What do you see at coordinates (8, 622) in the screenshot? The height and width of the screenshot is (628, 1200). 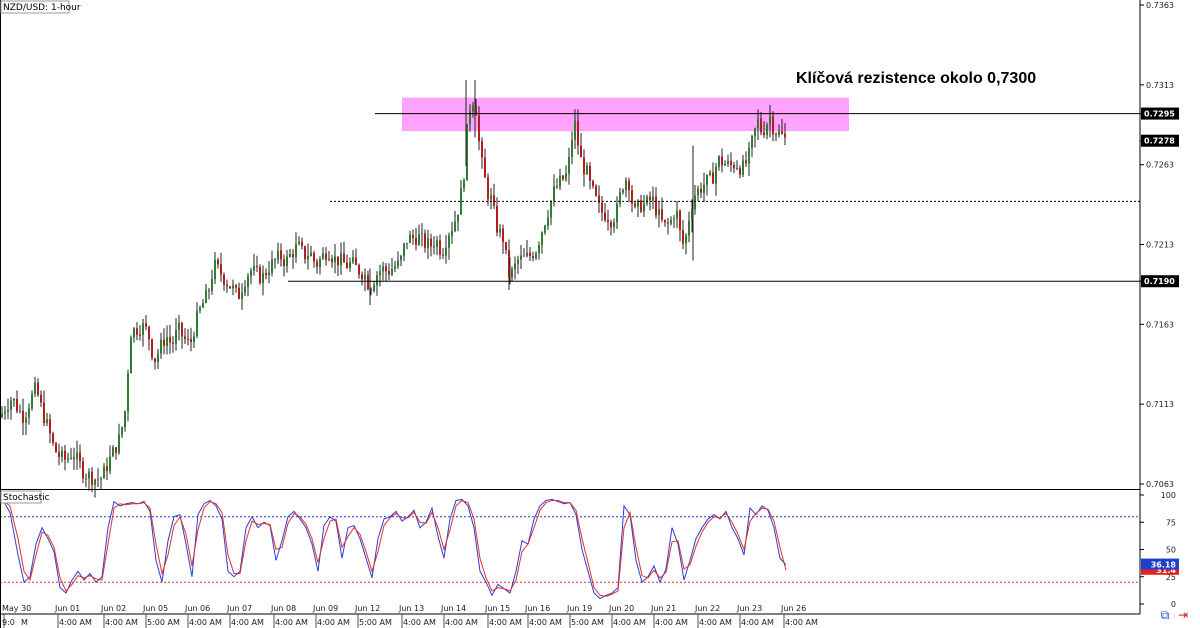 I see `x-first-label: 9:0` at bounding box center [8, 622].